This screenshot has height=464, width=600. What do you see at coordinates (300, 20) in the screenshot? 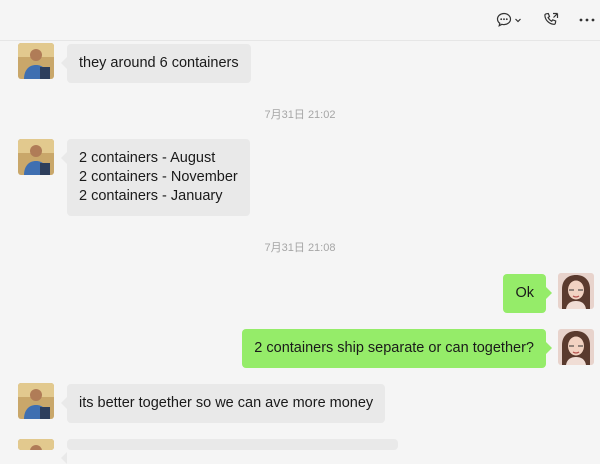
I see `chat-toolbar` at bounding box center [300, 20].